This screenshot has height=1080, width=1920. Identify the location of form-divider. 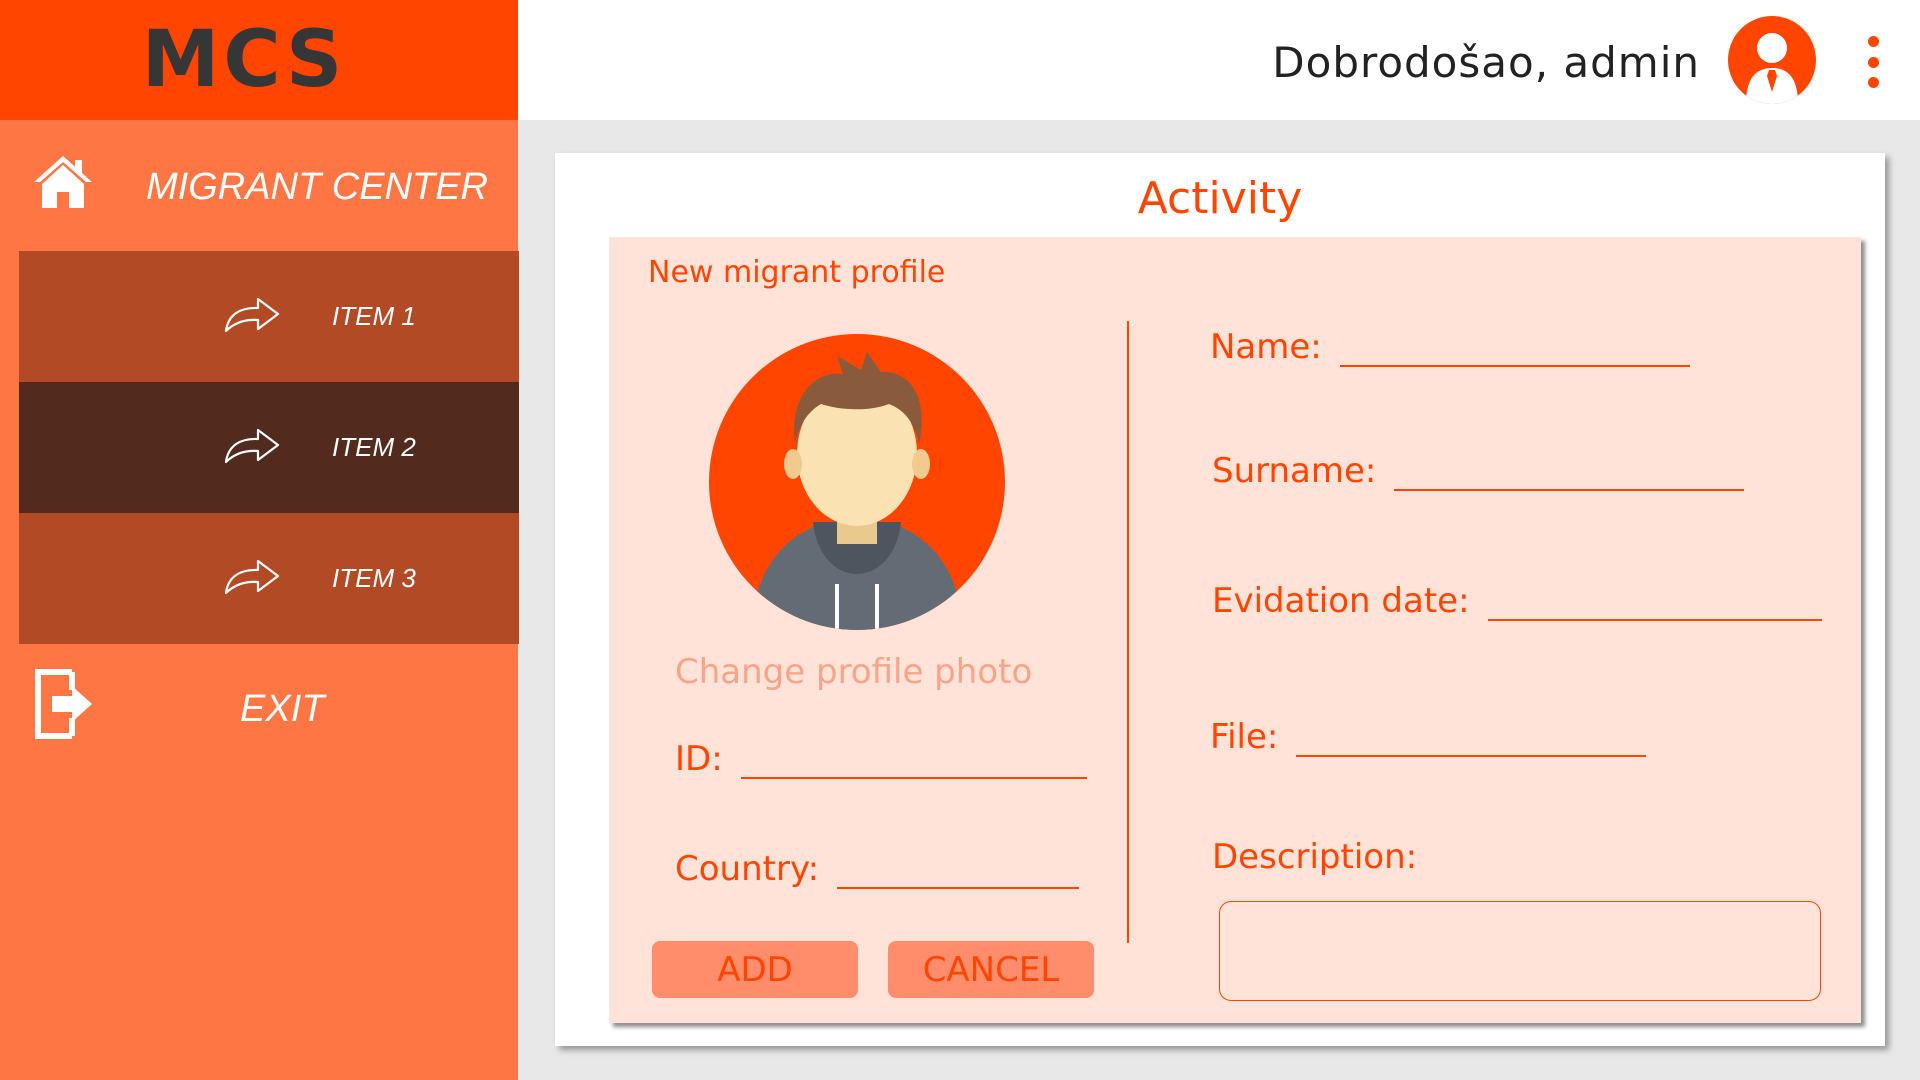
(1128, 632).